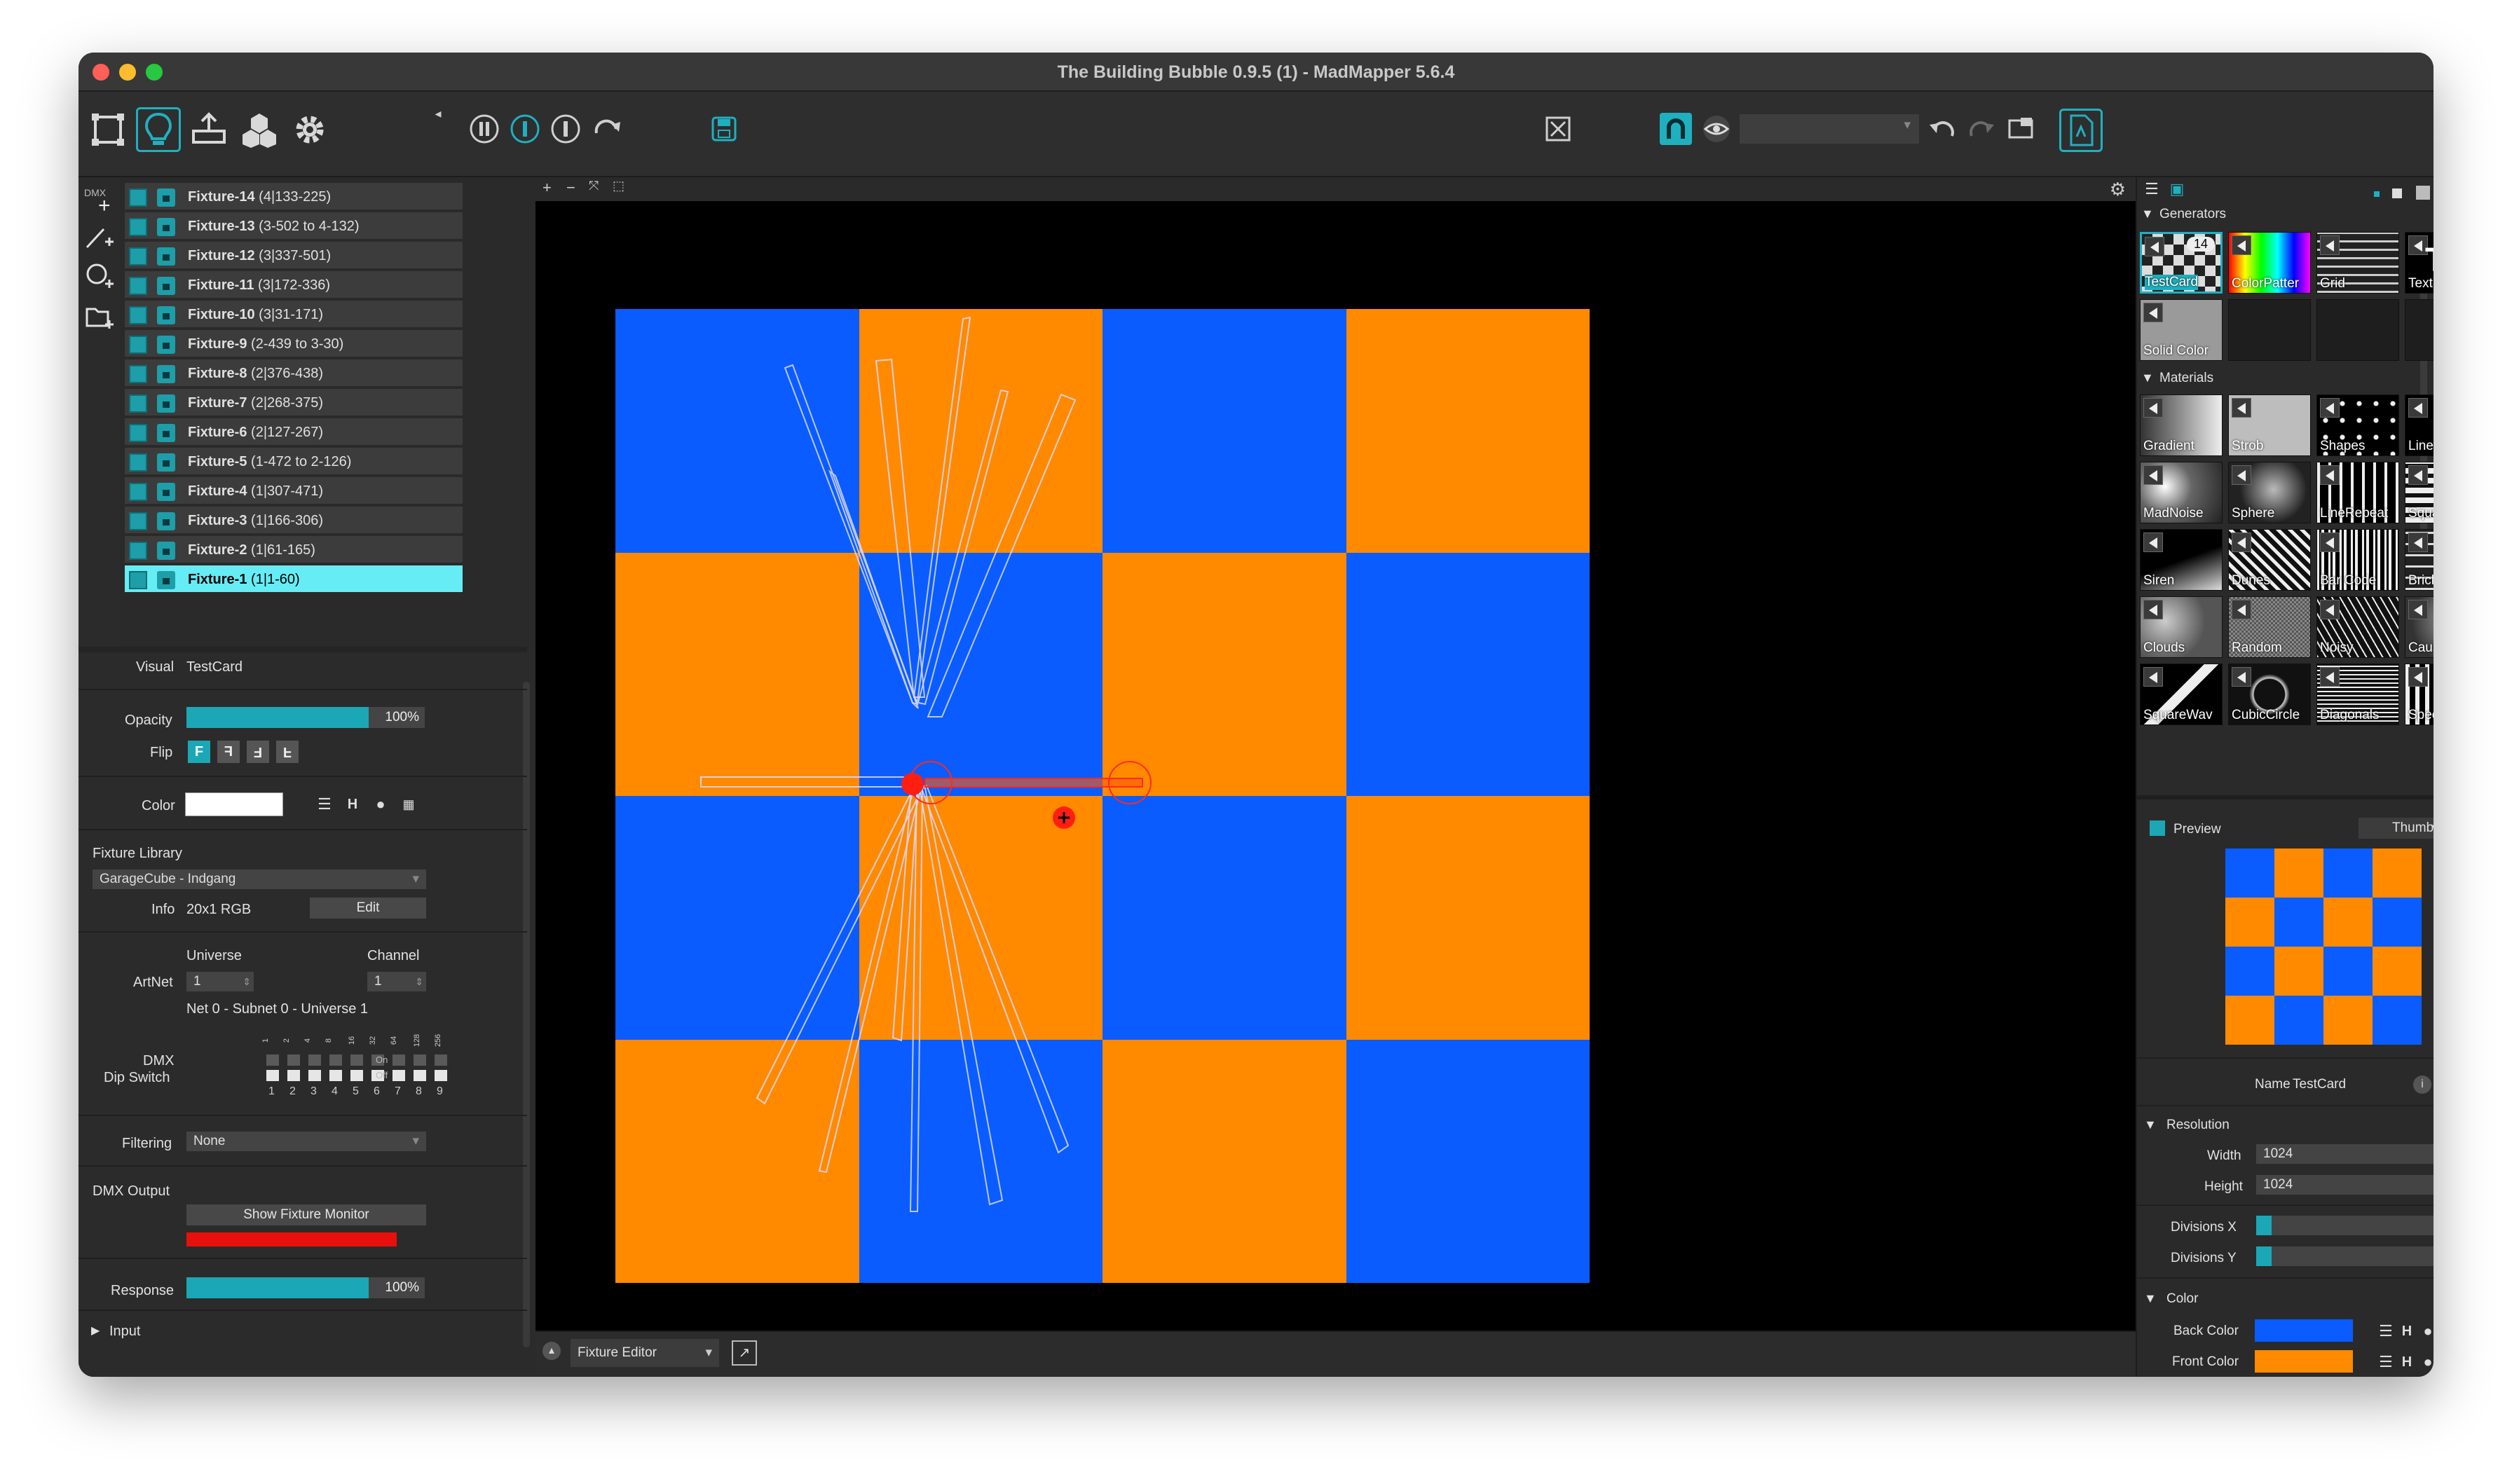 The image size is (2512, 1484). I want to click on 3d-objects-button, so click(259, 129).